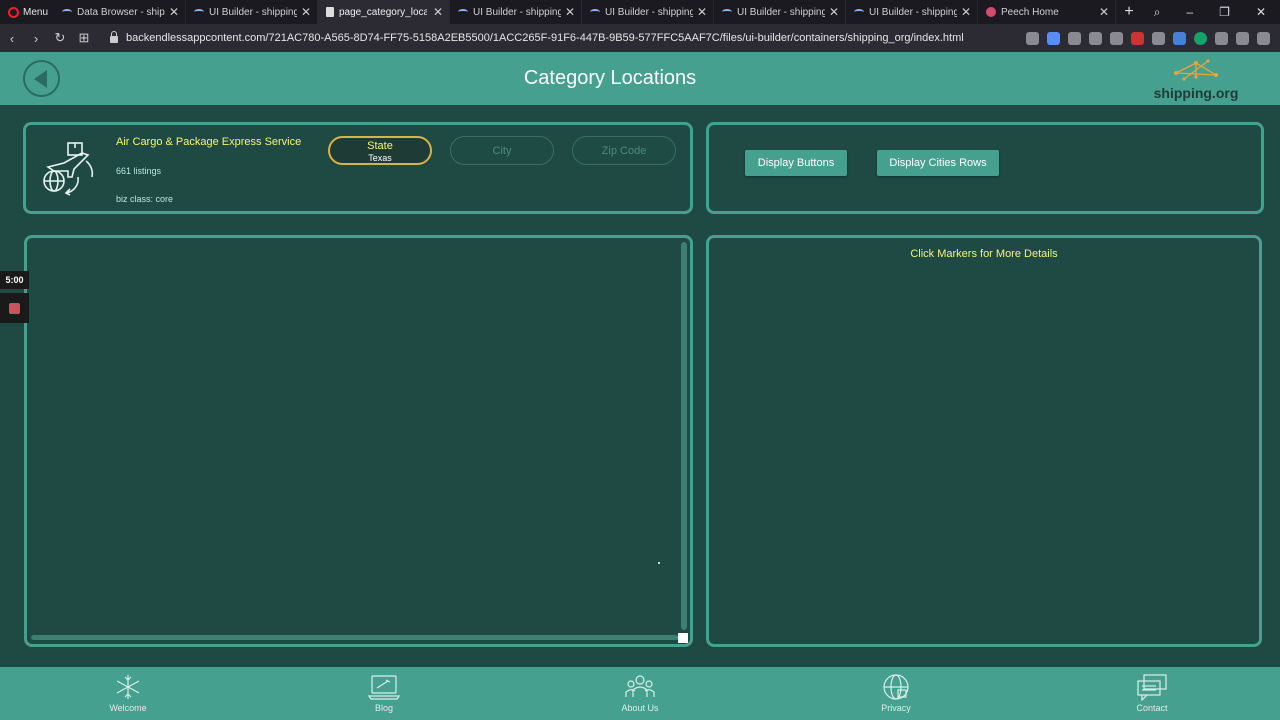 The height and width of the screenshot is (720, 1280). I want to click on translate-icon, so click(1179, 38).